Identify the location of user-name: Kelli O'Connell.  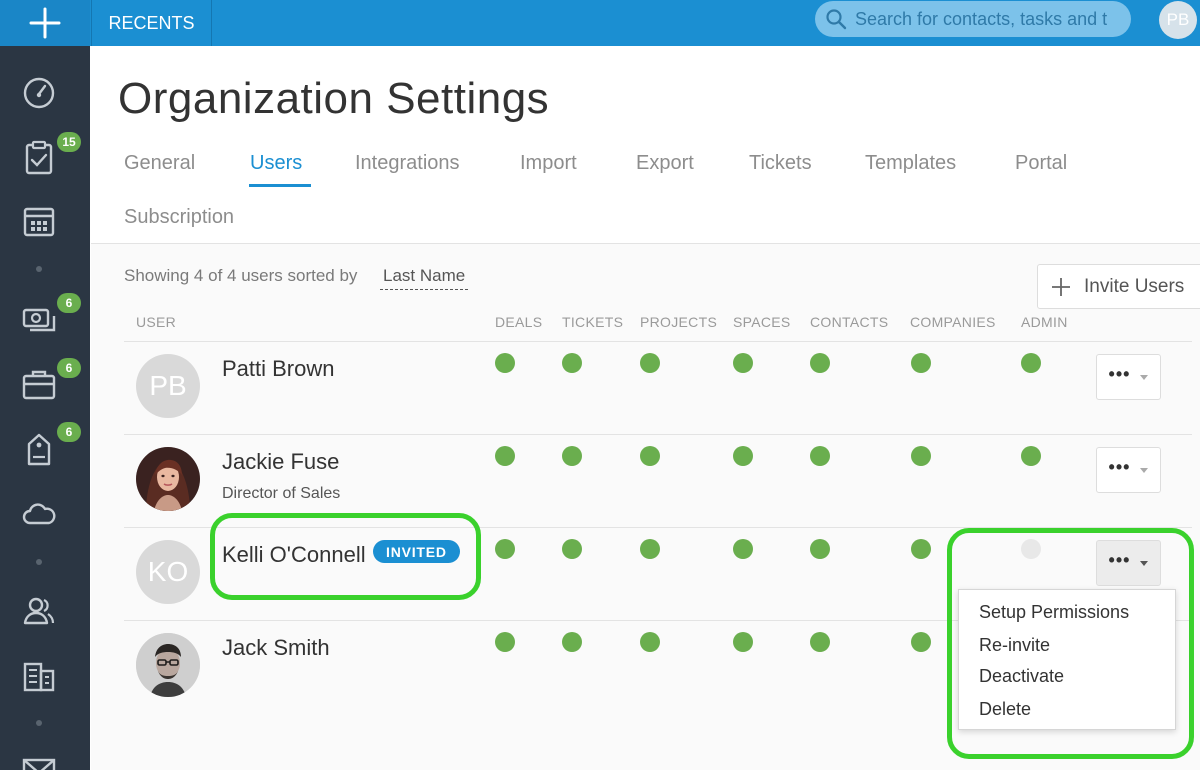
(294, 555).